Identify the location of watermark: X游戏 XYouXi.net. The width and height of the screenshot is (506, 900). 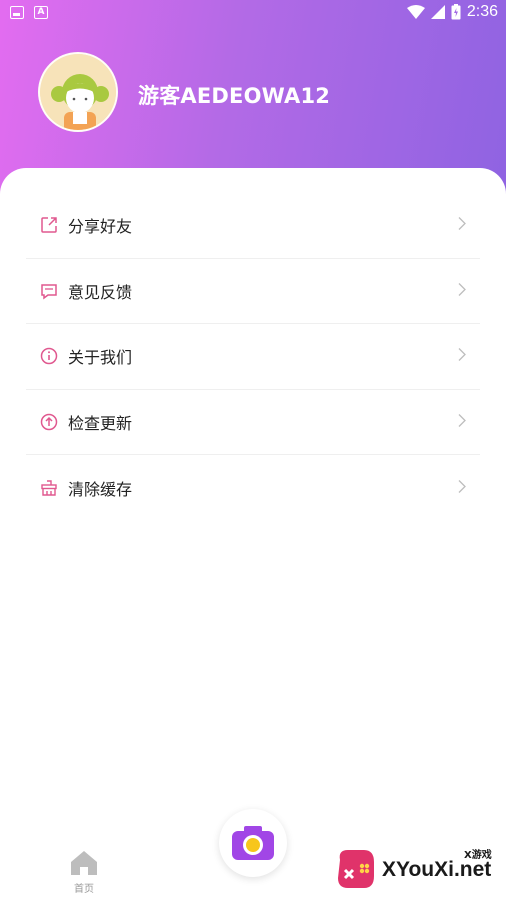
(420, 869).